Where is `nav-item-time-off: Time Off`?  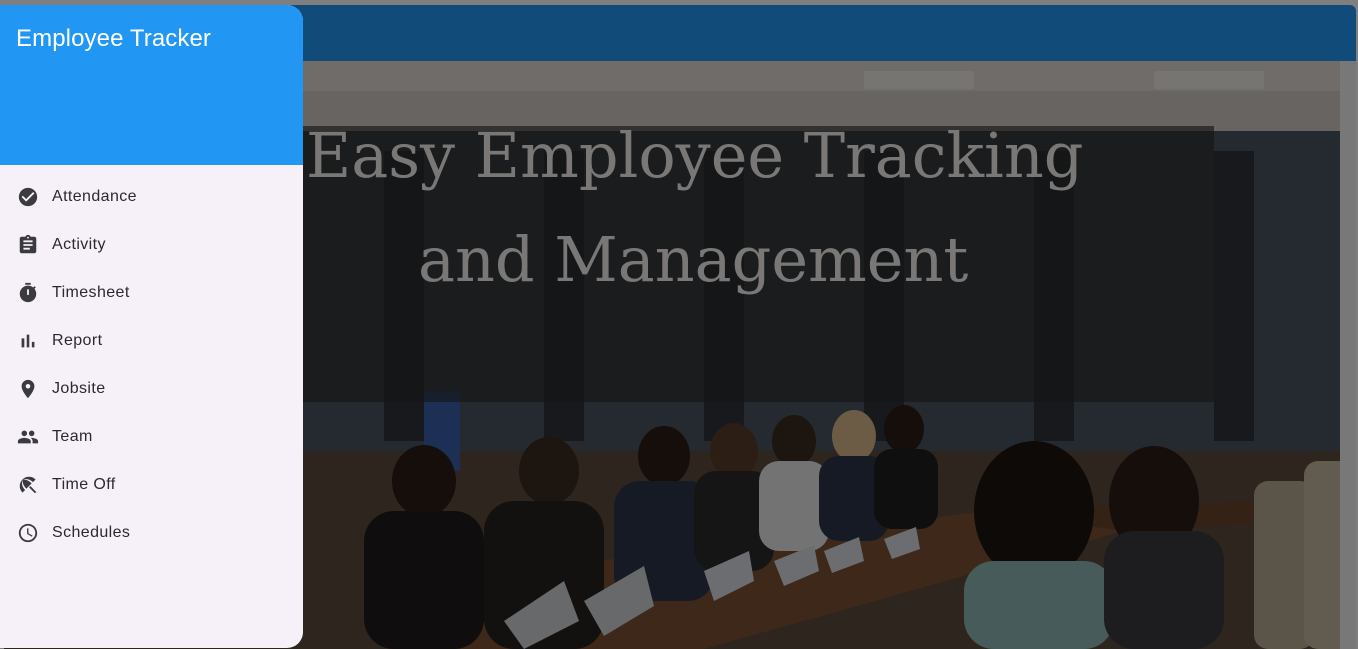 nav-item-time-off: Time Off is located at coordinates (151, 485).